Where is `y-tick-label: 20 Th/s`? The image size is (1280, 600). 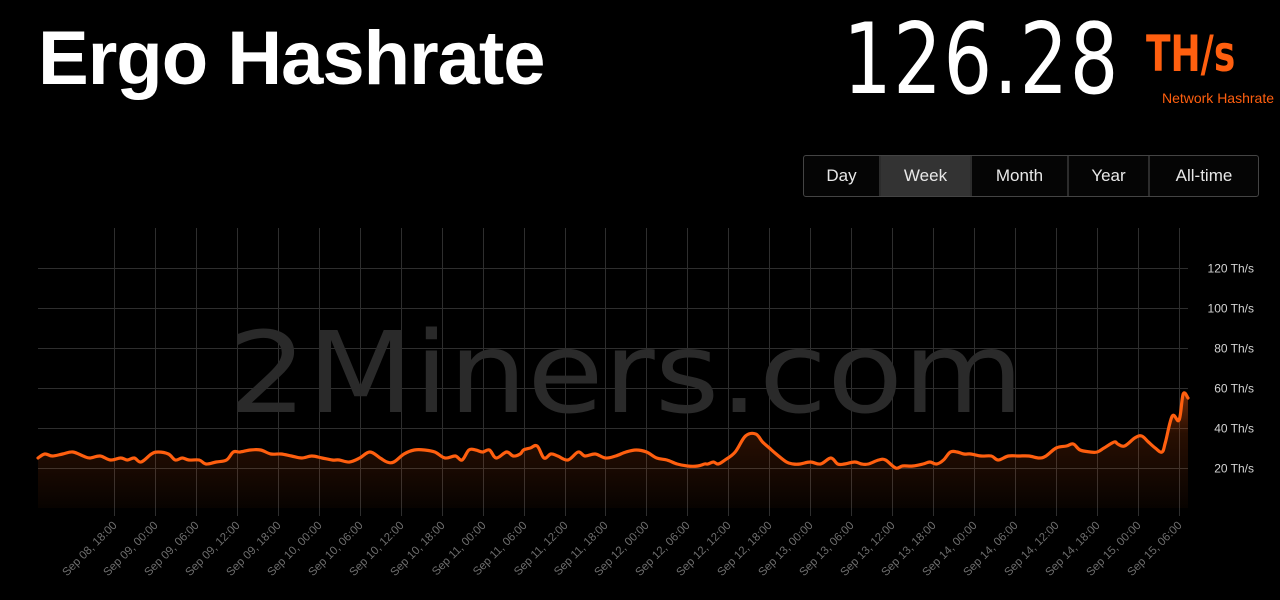
y-tick-label: 20 Th/s is located at coordinates (1234, 469).